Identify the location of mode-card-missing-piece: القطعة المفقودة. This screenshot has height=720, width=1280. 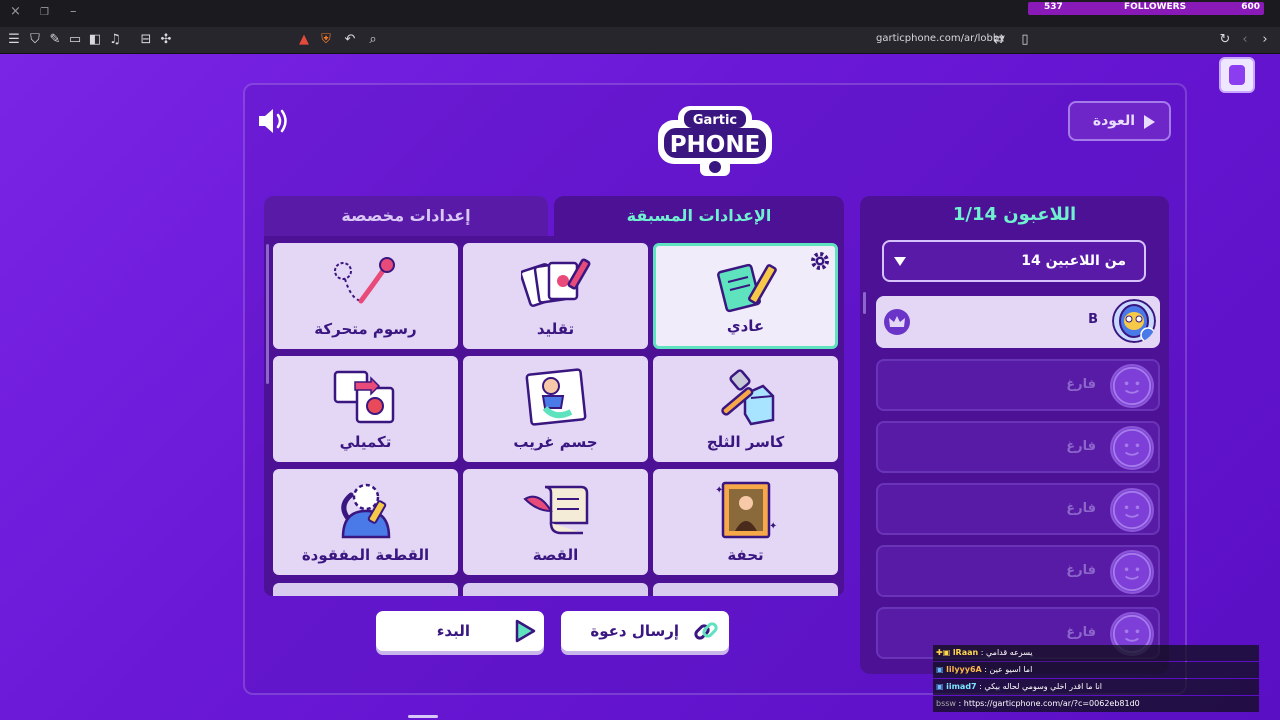
(365, 522).